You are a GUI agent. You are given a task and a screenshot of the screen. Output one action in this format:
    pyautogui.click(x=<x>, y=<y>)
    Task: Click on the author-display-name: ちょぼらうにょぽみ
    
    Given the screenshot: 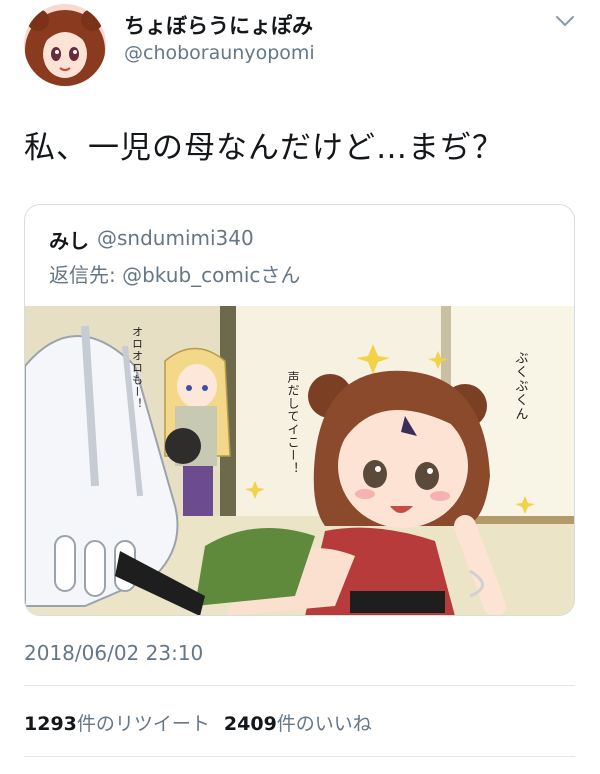 What is the action you would take?
    pyautogui.click(x=218, y=25)
    